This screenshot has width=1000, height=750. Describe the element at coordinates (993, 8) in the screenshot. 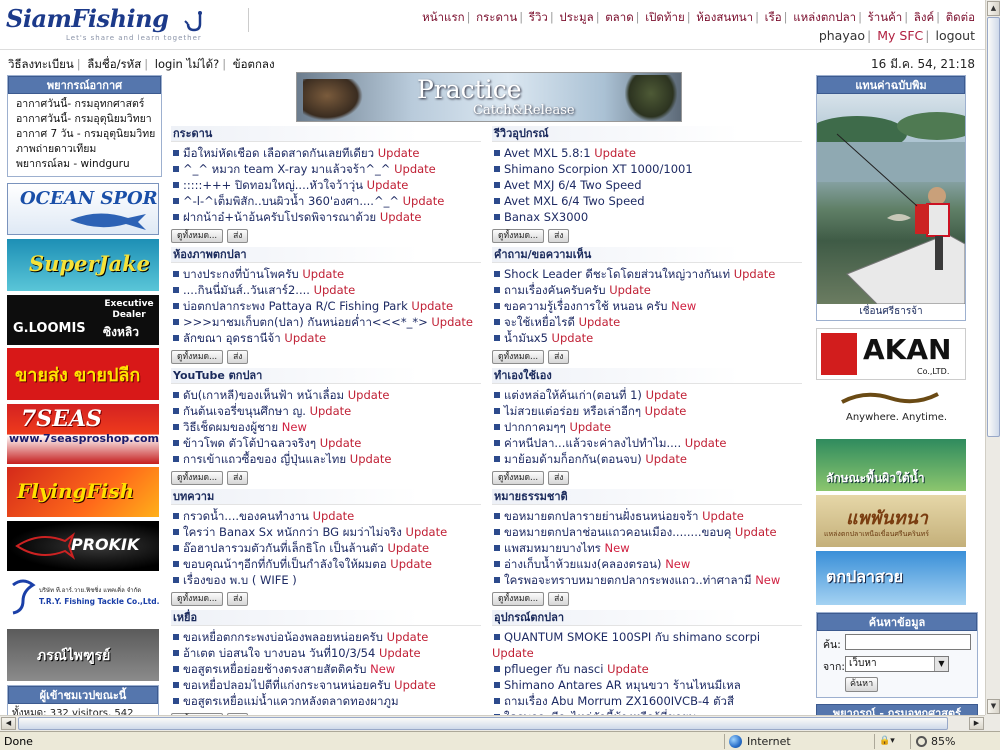

I see `scroll-up-icon: ▲` at that location.